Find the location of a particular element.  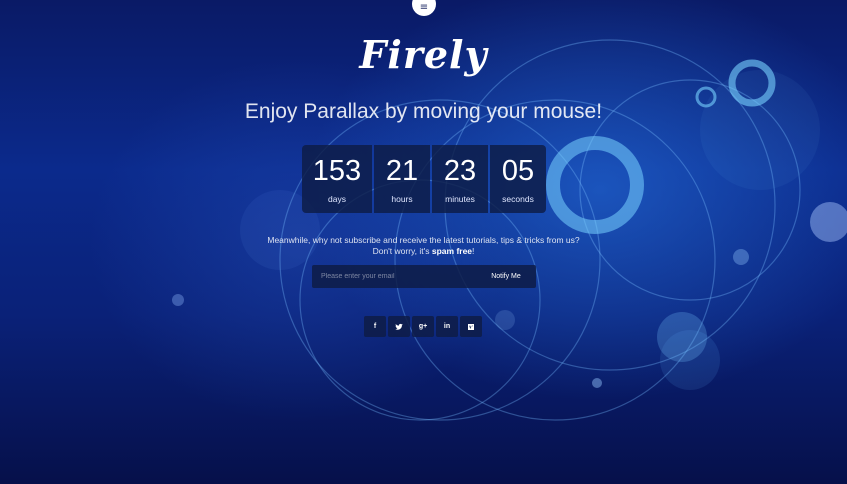

subscribe-form: Notify Me is located at coordinates (424, 276).